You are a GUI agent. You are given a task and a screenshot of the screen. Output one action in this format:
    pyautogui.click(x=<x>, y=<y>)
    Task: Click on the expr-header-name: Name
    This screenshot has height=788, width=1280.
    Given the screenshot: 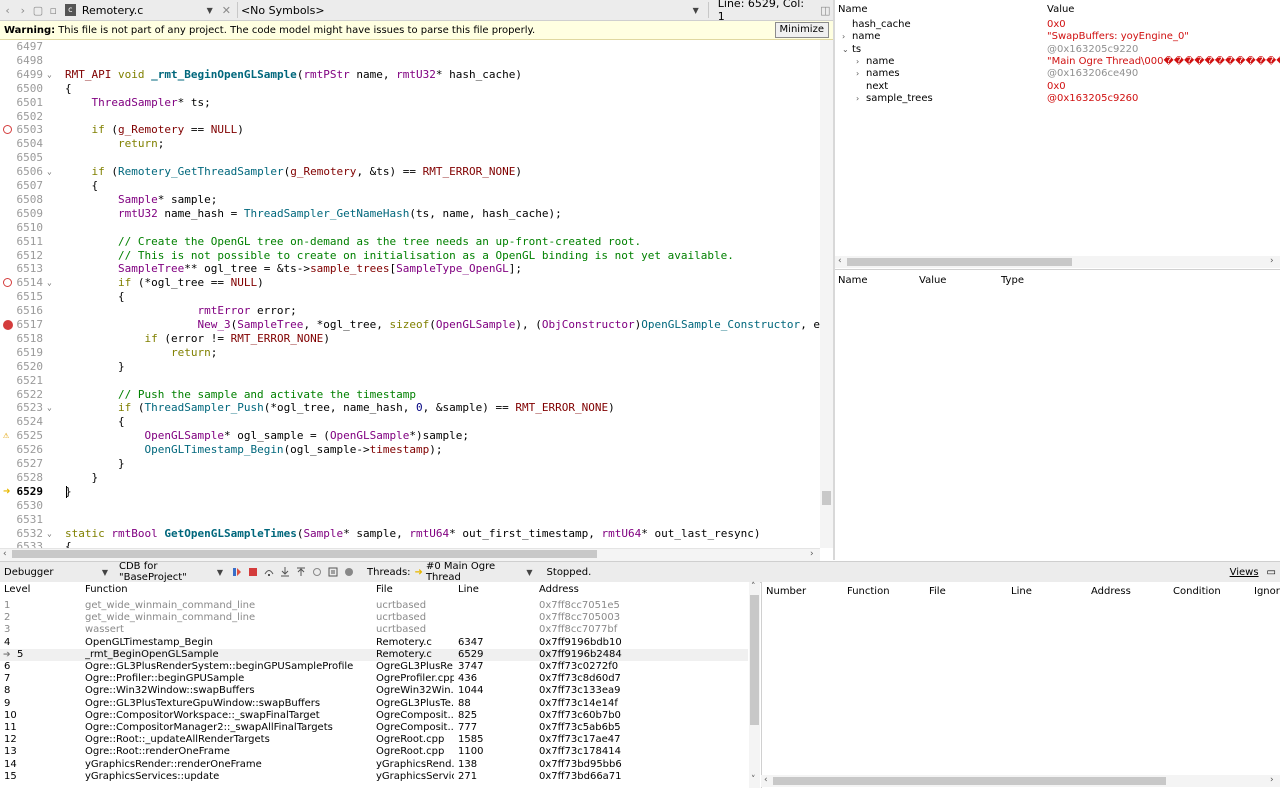 What is the action you would take?
    pyautogui.click(x=853, y=280)
    